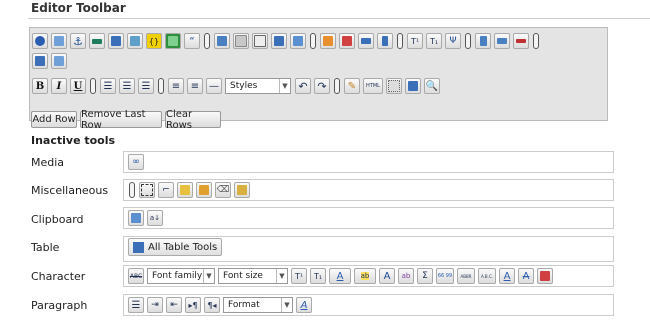  What do you see at coordinates (303, 86) in the screenshot?
I see `undo-icon: ↶` at bounding box center [303, 86].